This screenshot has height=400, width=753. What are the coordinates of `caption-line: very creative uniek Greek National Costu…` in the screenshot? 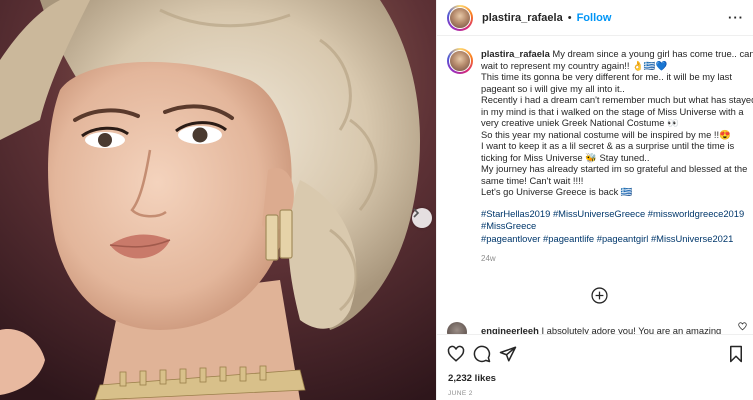 It's located at (580, 122).